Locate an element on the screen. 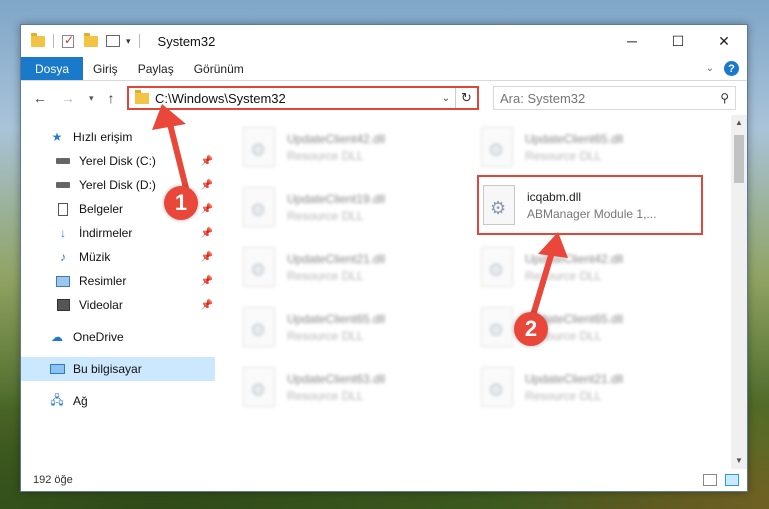  file-item: ⚙ UpdateClient63.dll Resource DLL is located at coordinates (353, 387).